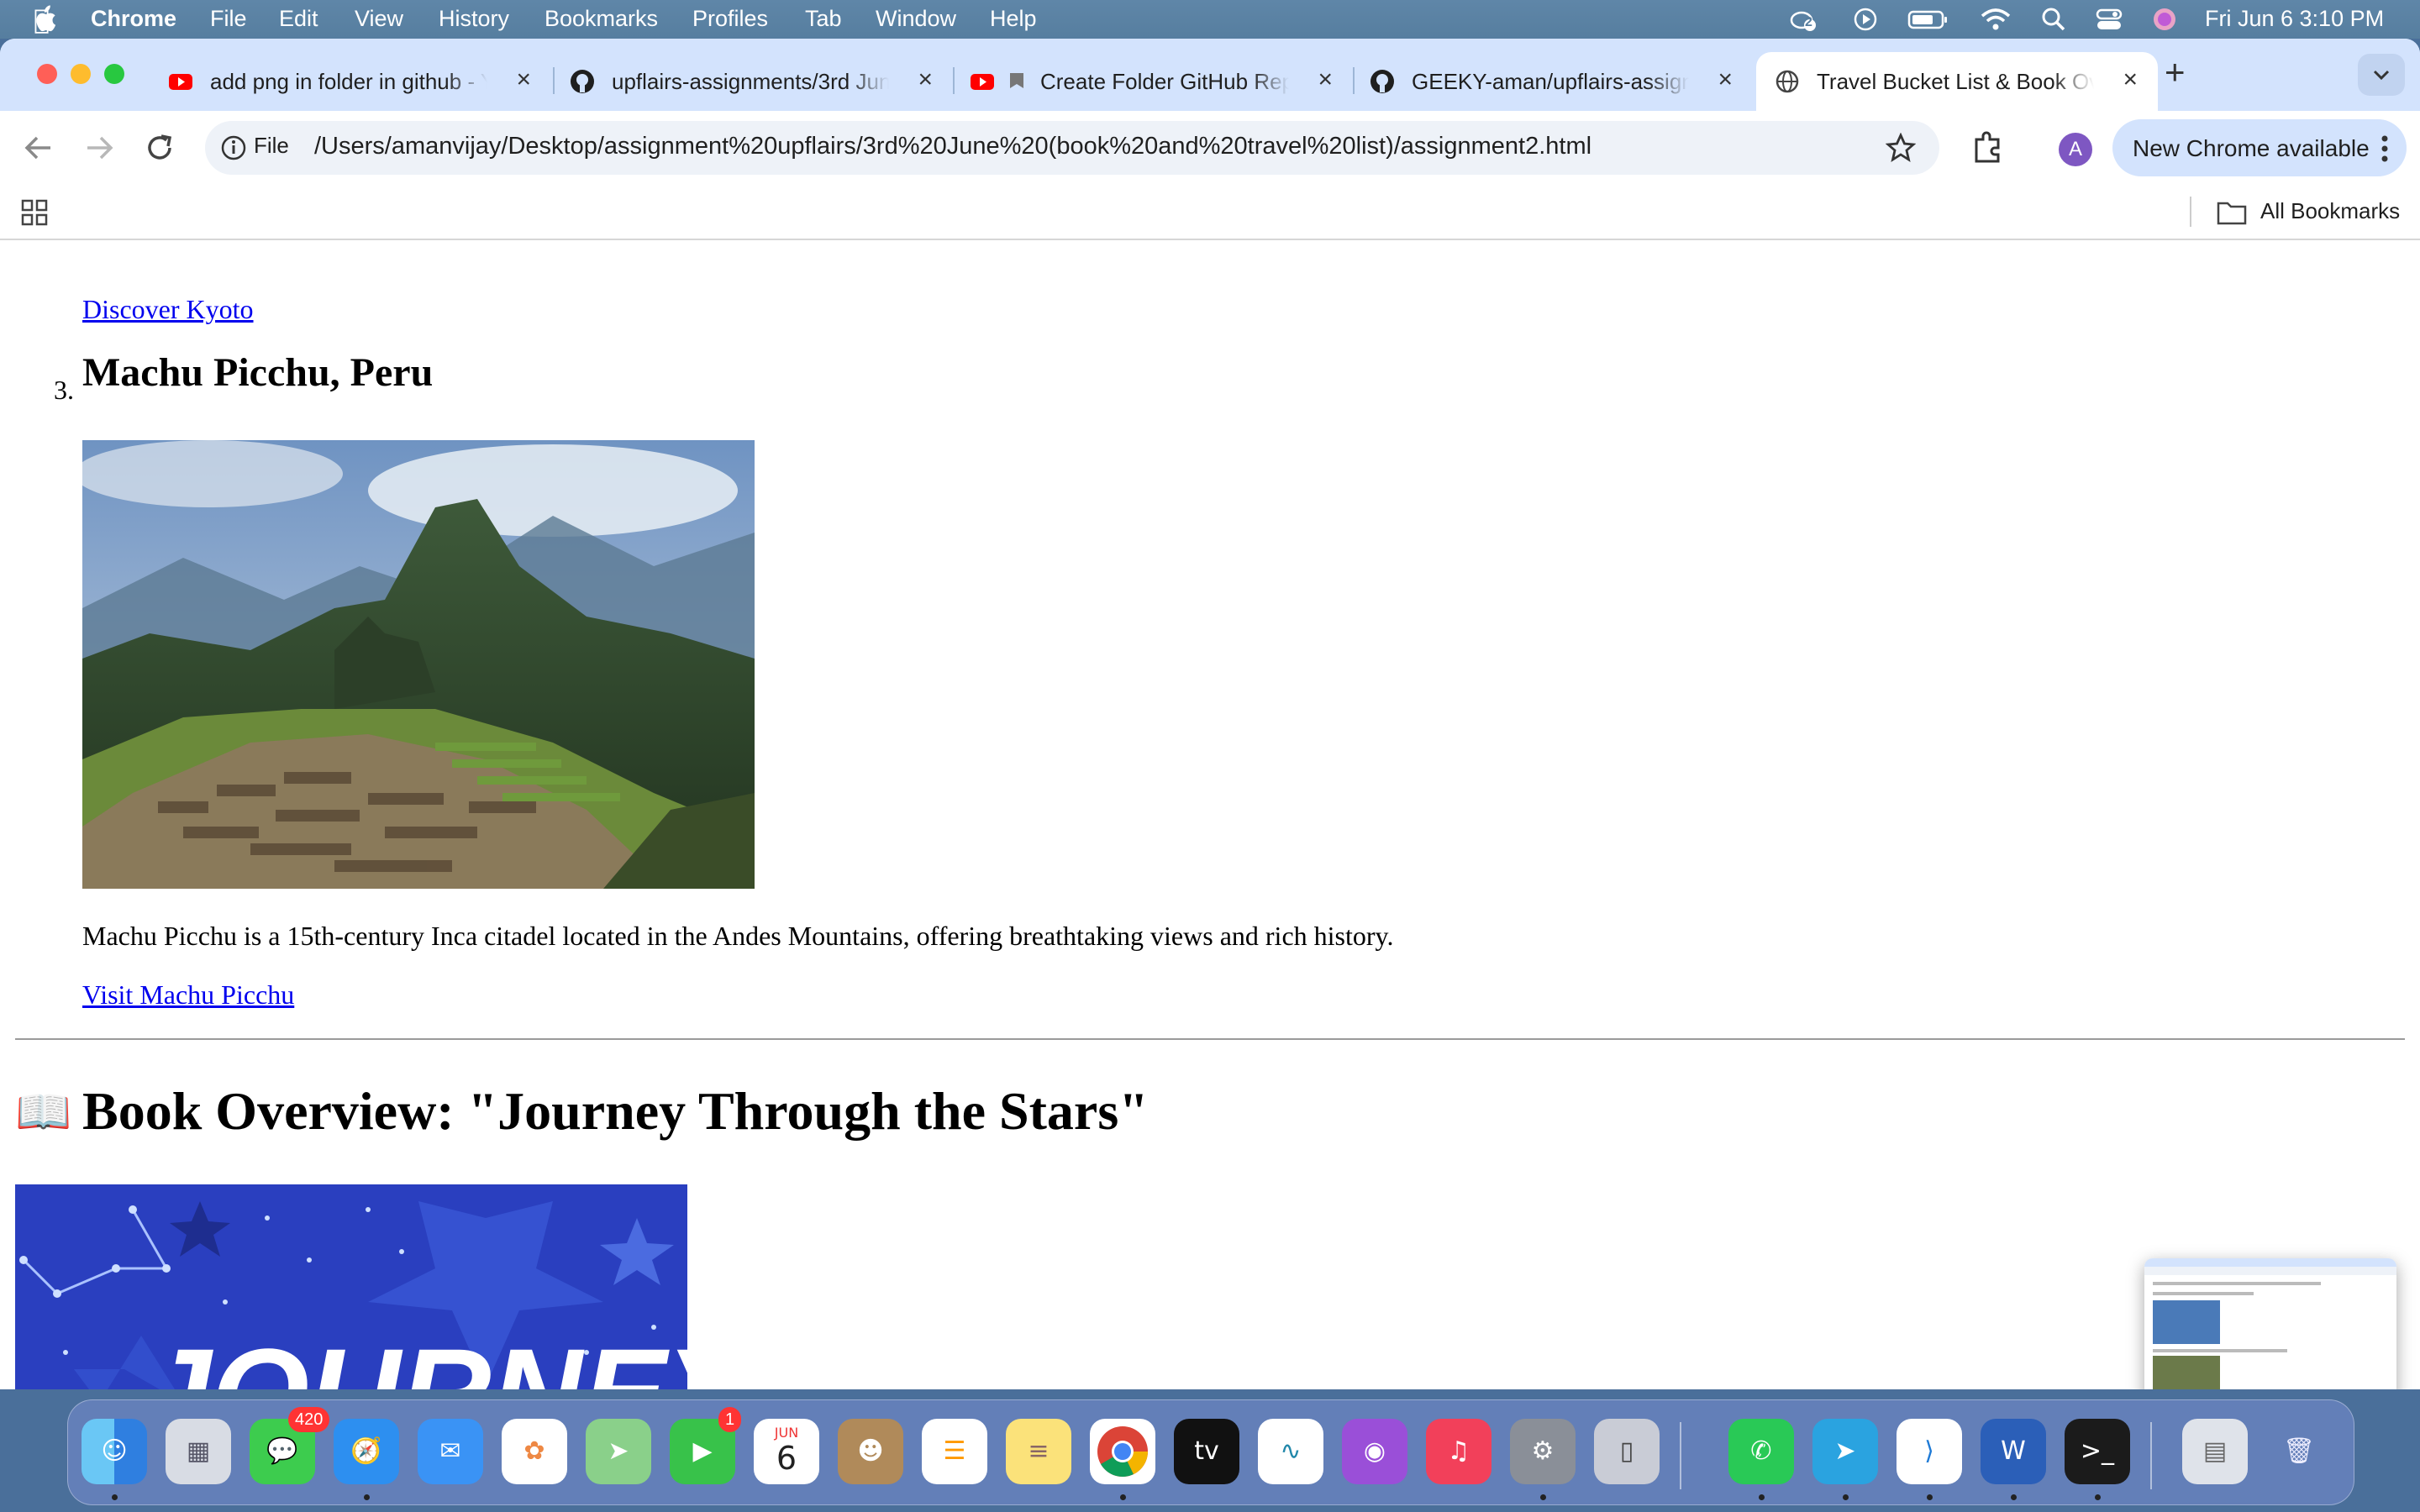 The width and height of the screenshot is (2420, 1512). Describe the element at coordinates (1206, 1451) in the screenshot. I see `apple-tv-icon: tv` at that location.